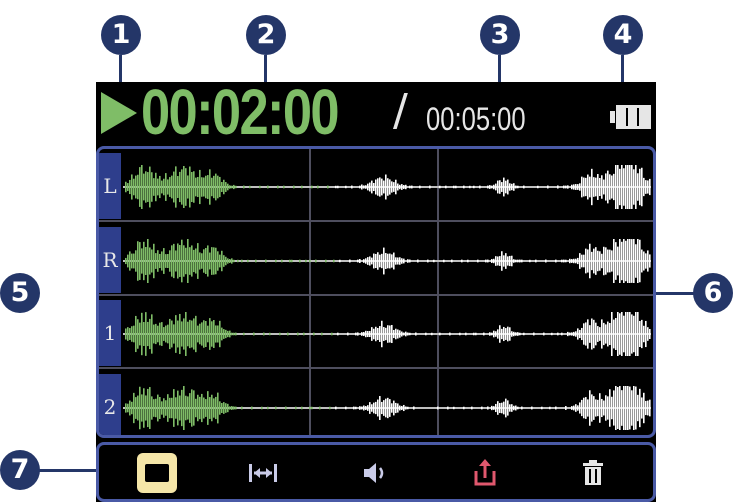  Describe the element at coordinates (376, 331) in the screenshot. I see `track-1: 1` at that location.